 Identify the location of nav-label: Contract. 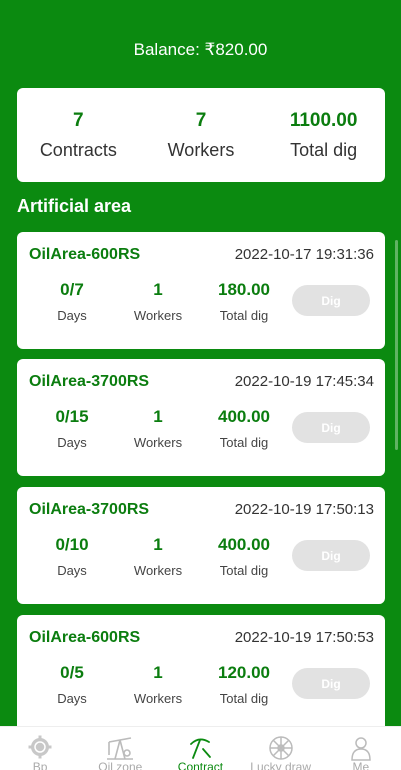
(200, 765).